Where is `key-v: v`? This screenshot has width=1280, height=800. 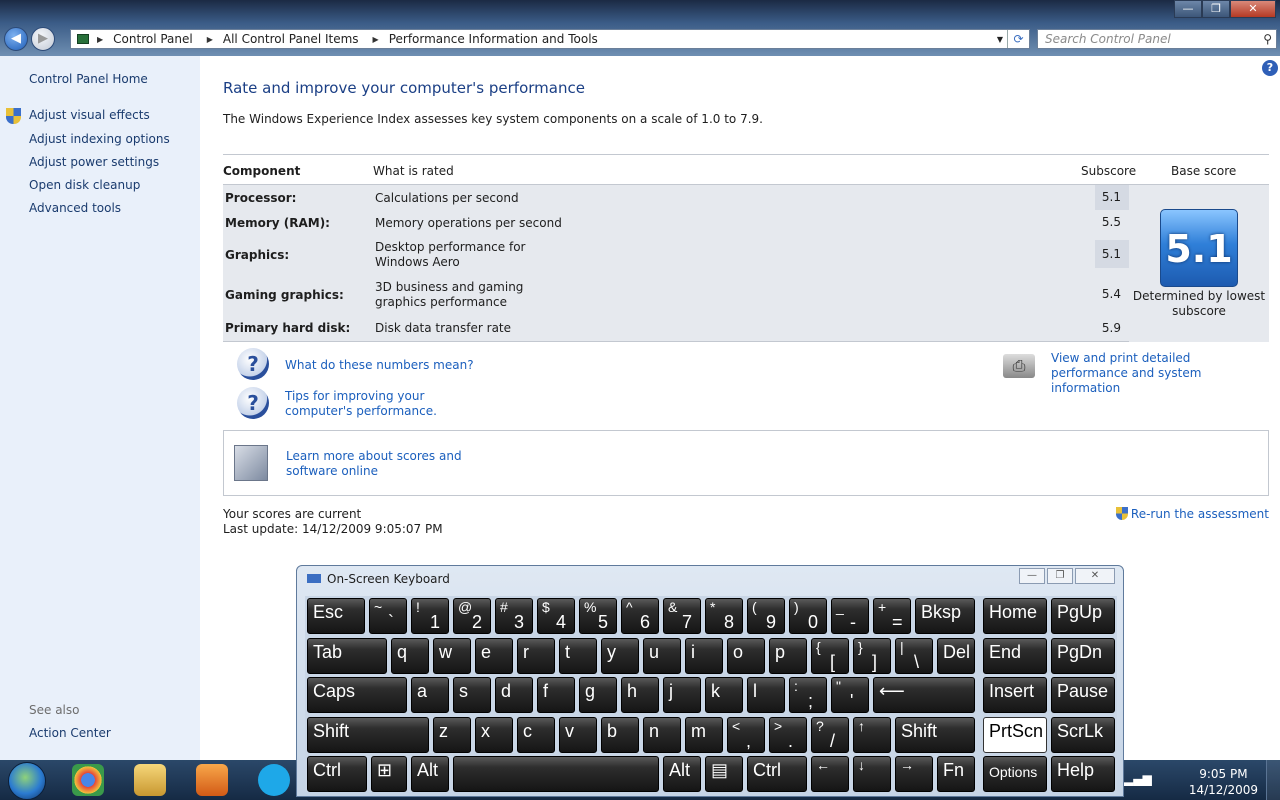 key-v: v is located at coordinates (578, 735).